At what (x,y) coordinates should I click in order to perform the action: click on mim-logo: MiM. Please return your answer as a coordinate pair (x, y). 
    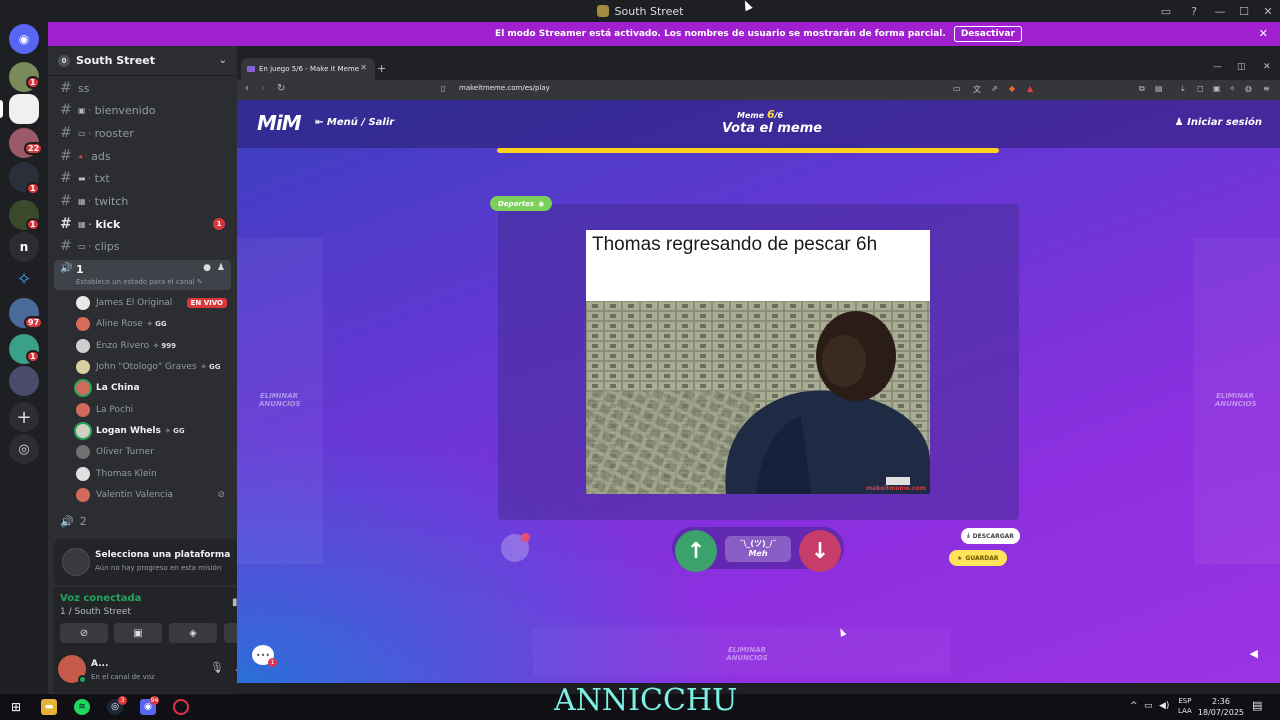
    Looking at the image, I should click on (279, 123).